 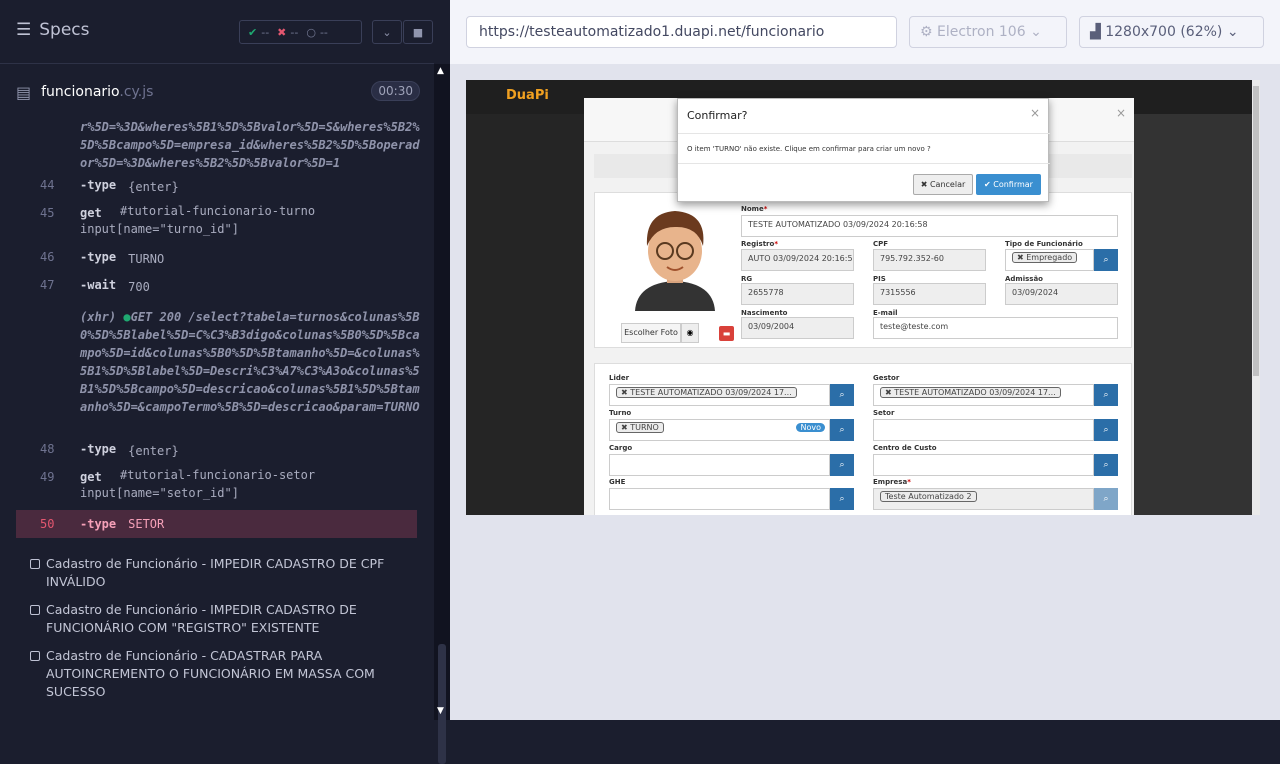 What do you see at coordinates (620, 413) in the screenshot?
I see `turno-label: Turno` at bounding box center [620, 413].